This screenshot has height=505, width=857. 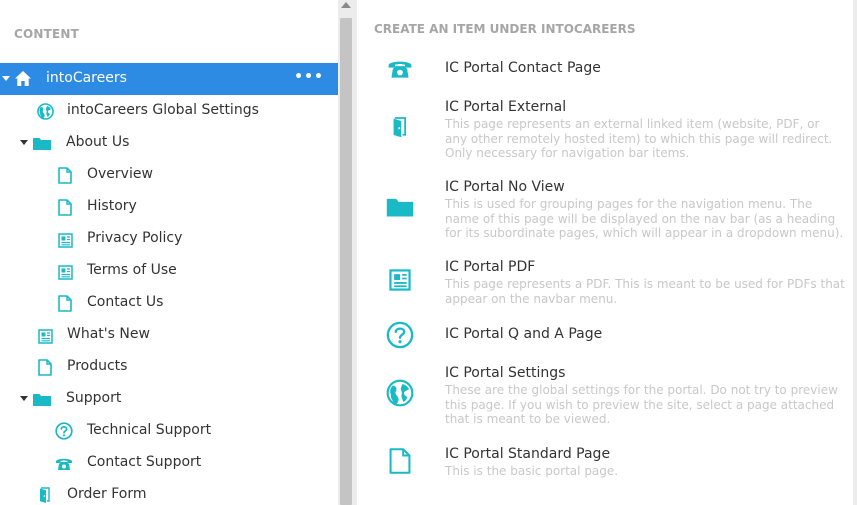 What do you see at coordinates (169, 335) in the screenshot?
I see `tree-item-whats-new: What's New` at bounding box center [169, 335].